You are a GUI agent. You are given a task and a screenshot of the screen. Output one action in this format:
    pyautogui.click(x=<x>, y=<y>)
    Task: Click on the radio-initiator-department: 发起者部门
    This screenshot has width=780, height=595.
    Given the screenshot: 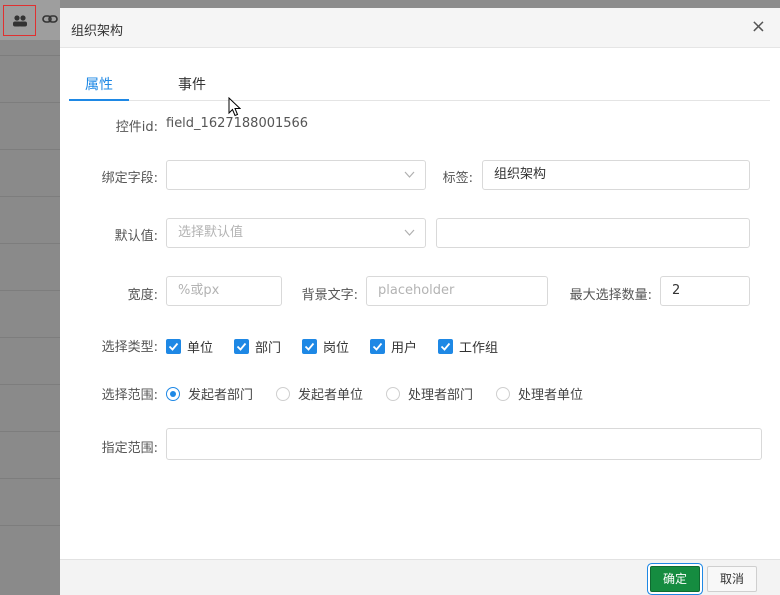 What is the action you would take?
    pyautogui.click(x=210, y=393)
    